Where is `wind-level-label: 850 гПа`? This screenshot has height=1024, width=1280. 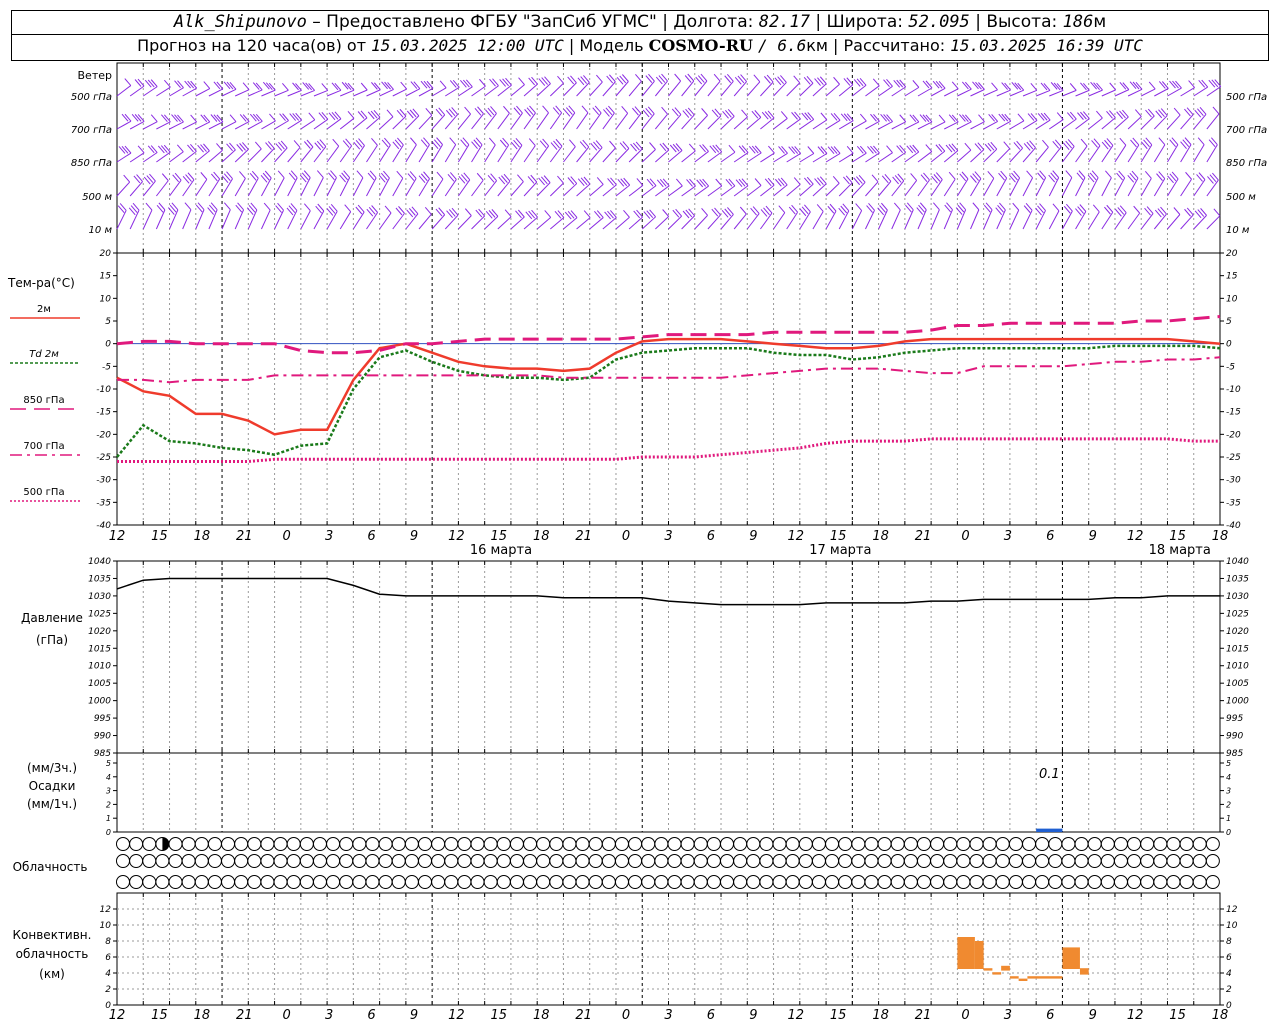
wind-level-label: 850 гПа is located at coordinates (91, 163).